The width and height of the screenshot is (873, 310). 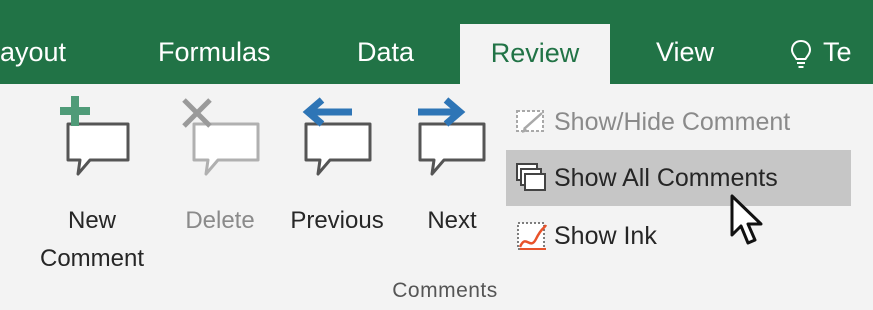 What do you see at coordinates (33, 42) in the screenshot?
I see `tab-page-layout: ayout` at bounding box center [33, 42].